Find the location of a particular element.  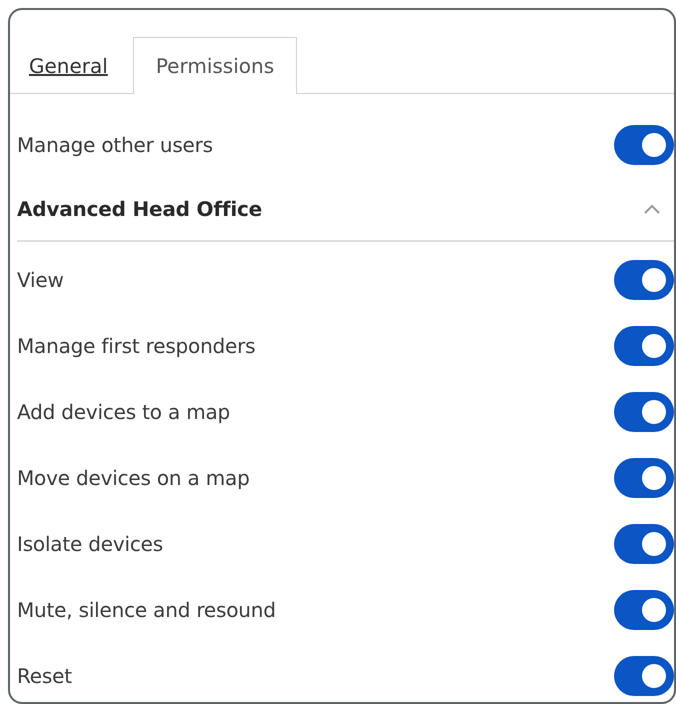

permission-label: Add devices to a map is located at coordinates (123, 412).